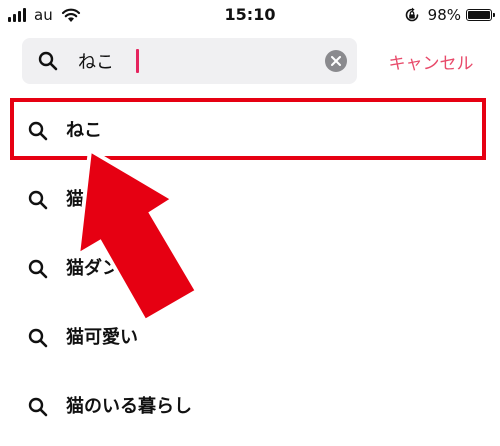 This screenshot has height=446, width=500. What do you see at coordinates (431, 61) in the screenshot?
I see `cancel-button: キャンセル` at bounding box center [431, 61].